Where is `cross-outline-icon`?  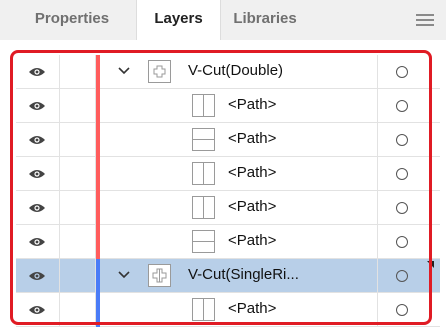 cross-outline-icon is located at coordinates (159, 275).